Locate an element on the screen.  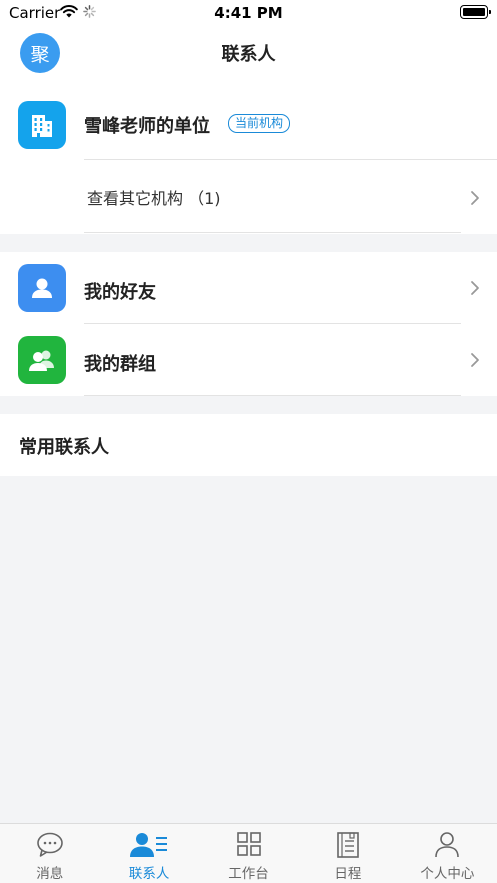
tab-bar: 消息 联系人 工作台 日程 个人中心 is located at coordinates (248, 853).